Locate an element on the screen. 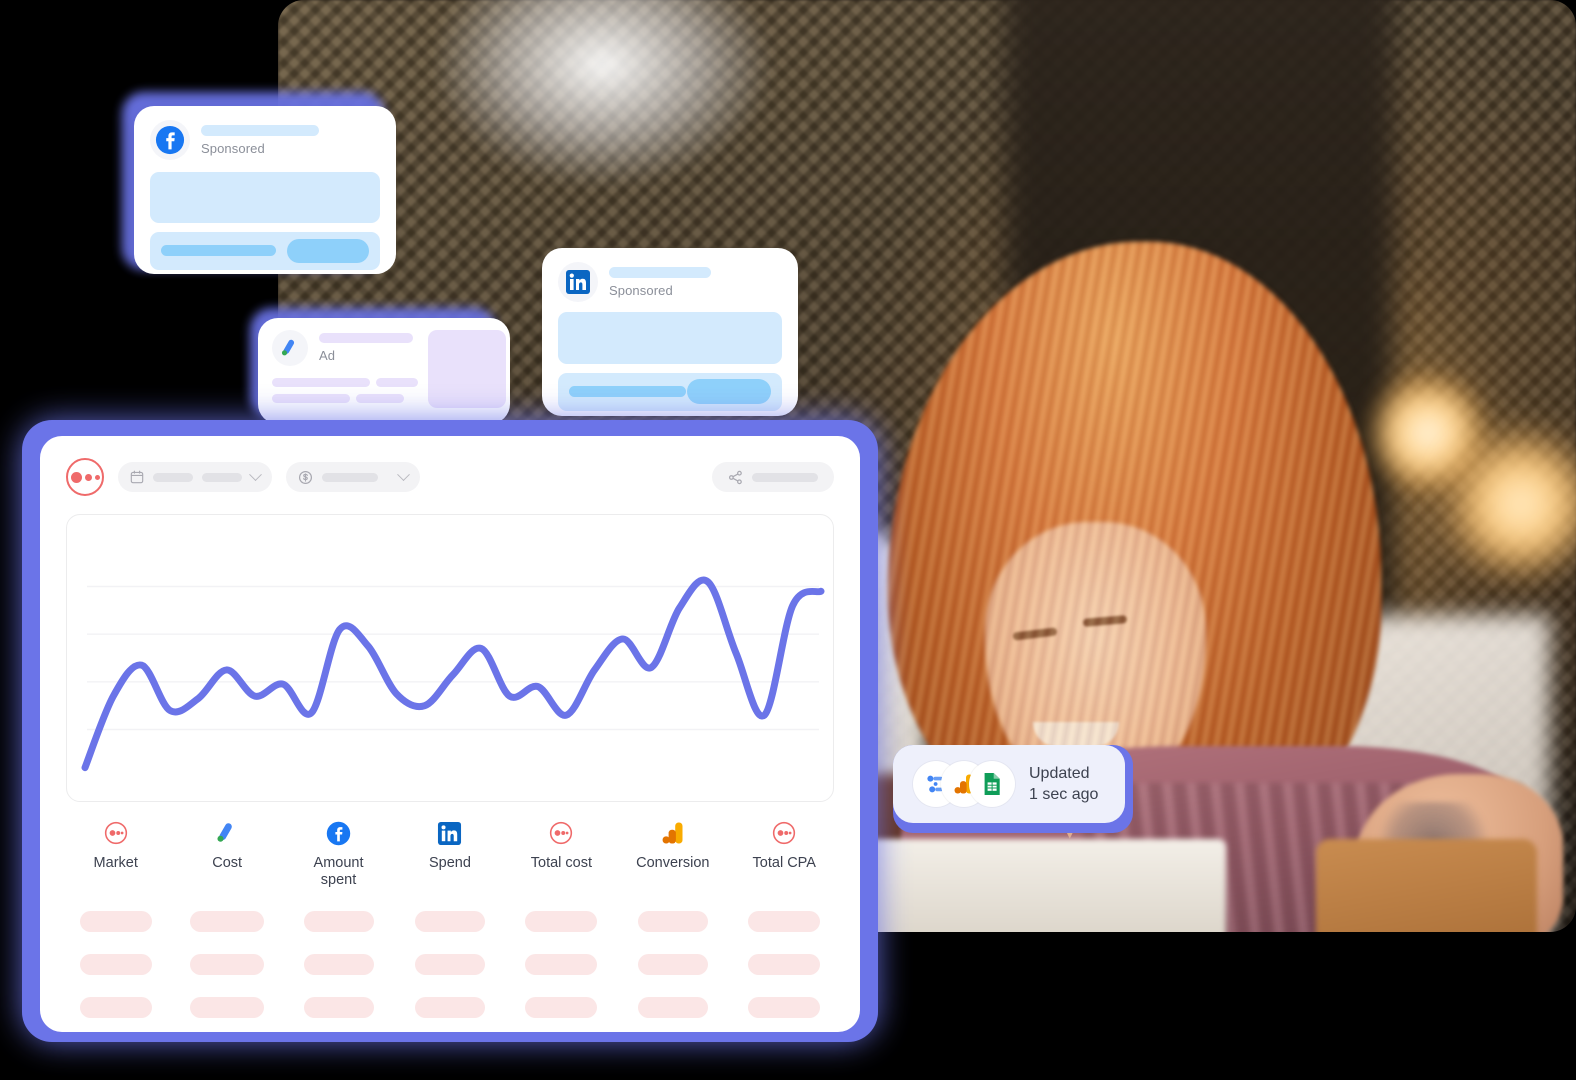  facebook-ad-header: Sponsored is located at coordinates (265, 140).